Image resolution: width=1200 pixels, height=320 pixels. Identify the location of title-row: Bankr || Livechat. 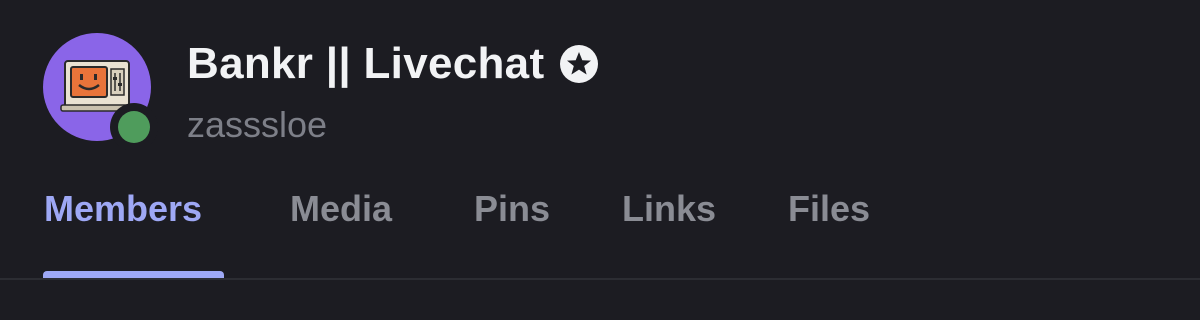
(393, 64).